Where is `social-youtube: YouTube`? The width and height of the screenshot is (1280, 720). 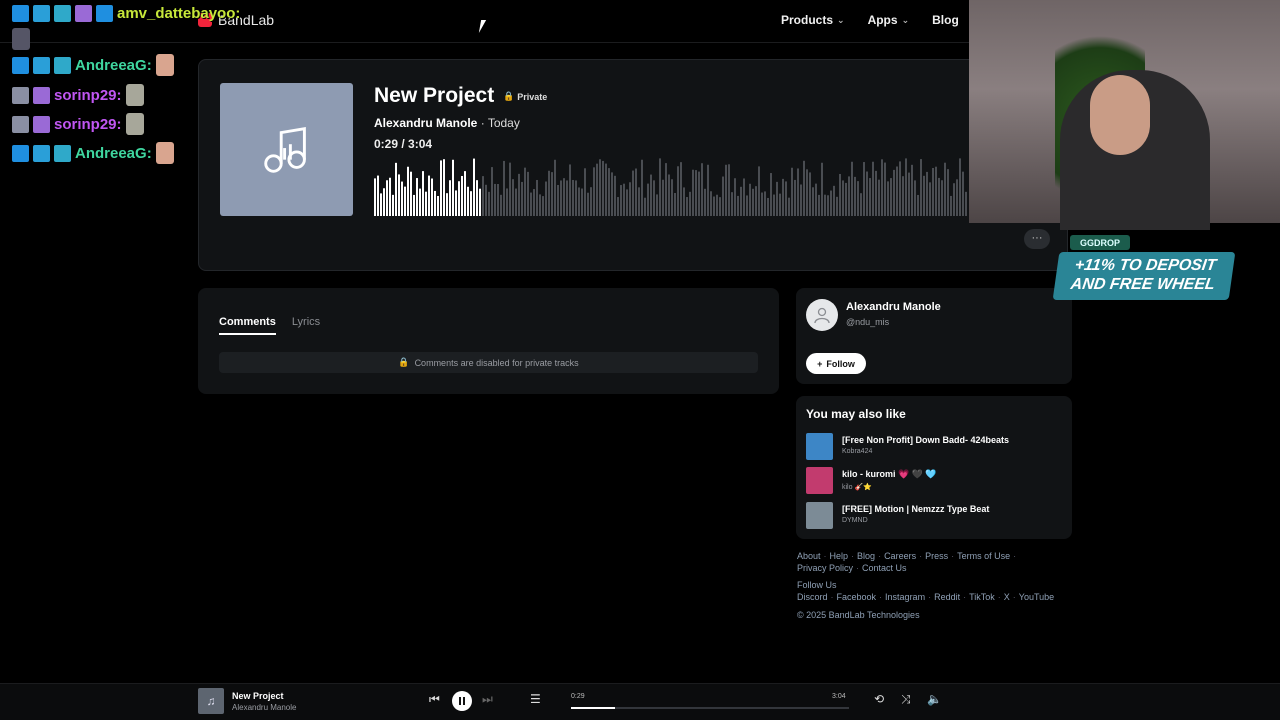
social-youtube: YouTube is located at coordinates (1036, 597).